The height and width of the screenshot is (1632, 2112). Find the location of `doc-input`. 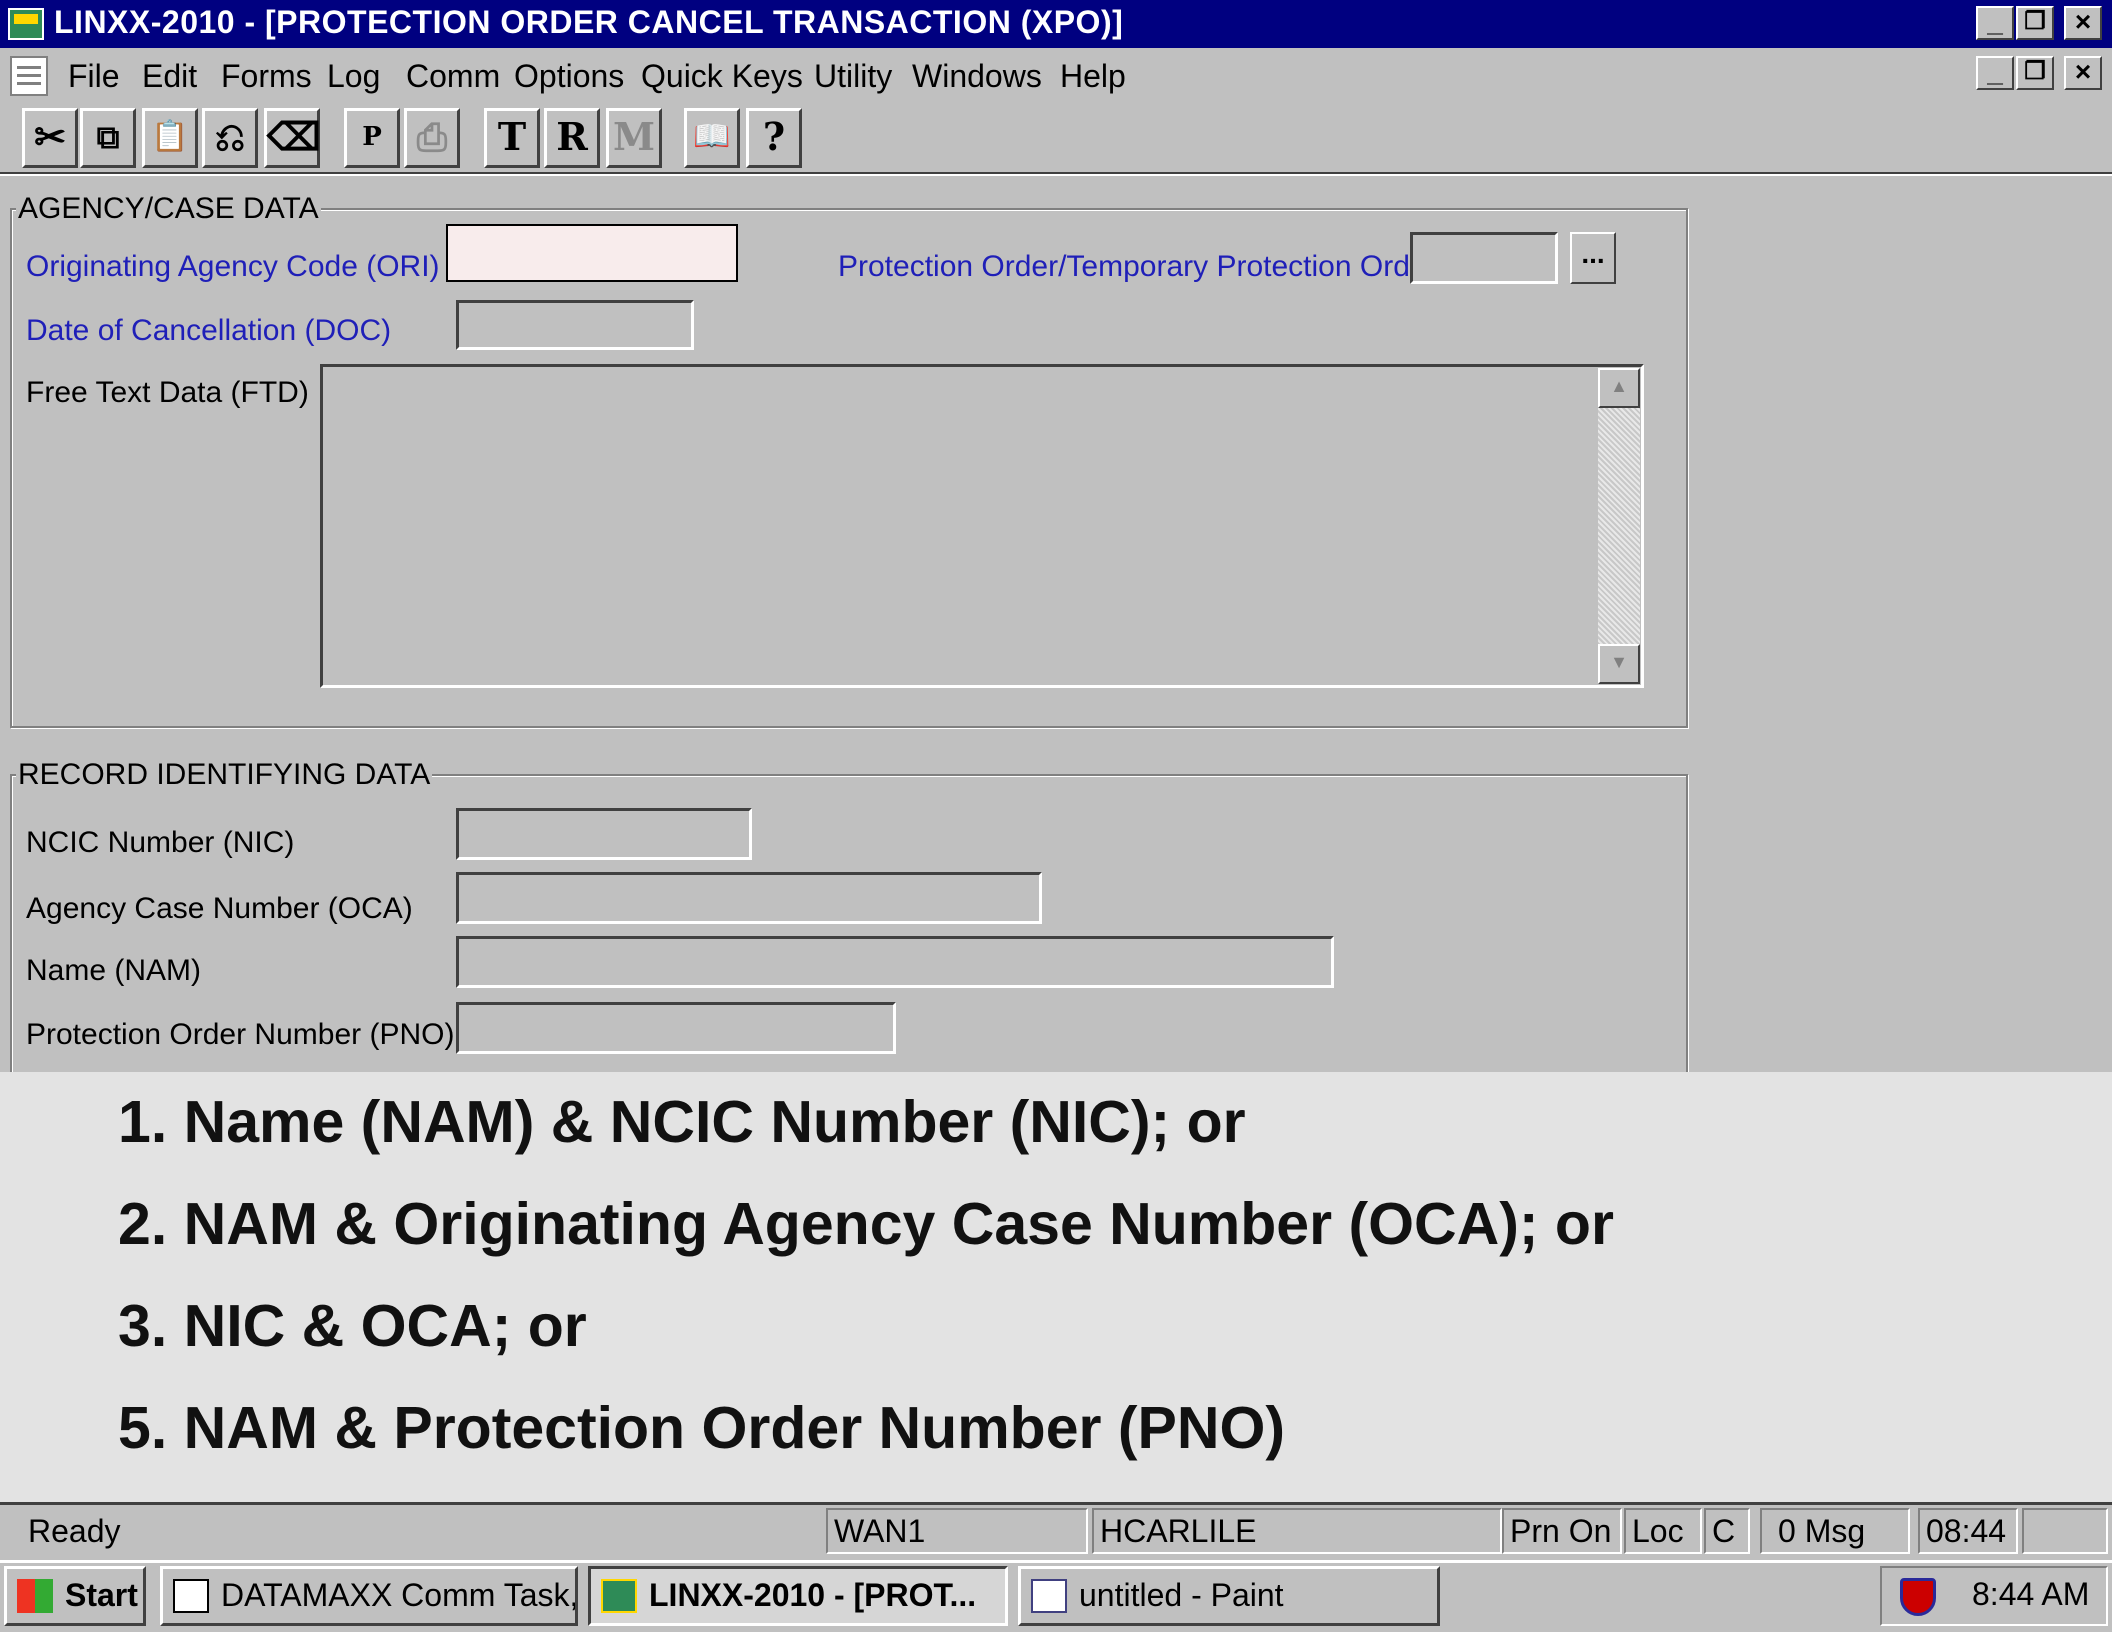

doc-input is located at coordinates (575, 325).